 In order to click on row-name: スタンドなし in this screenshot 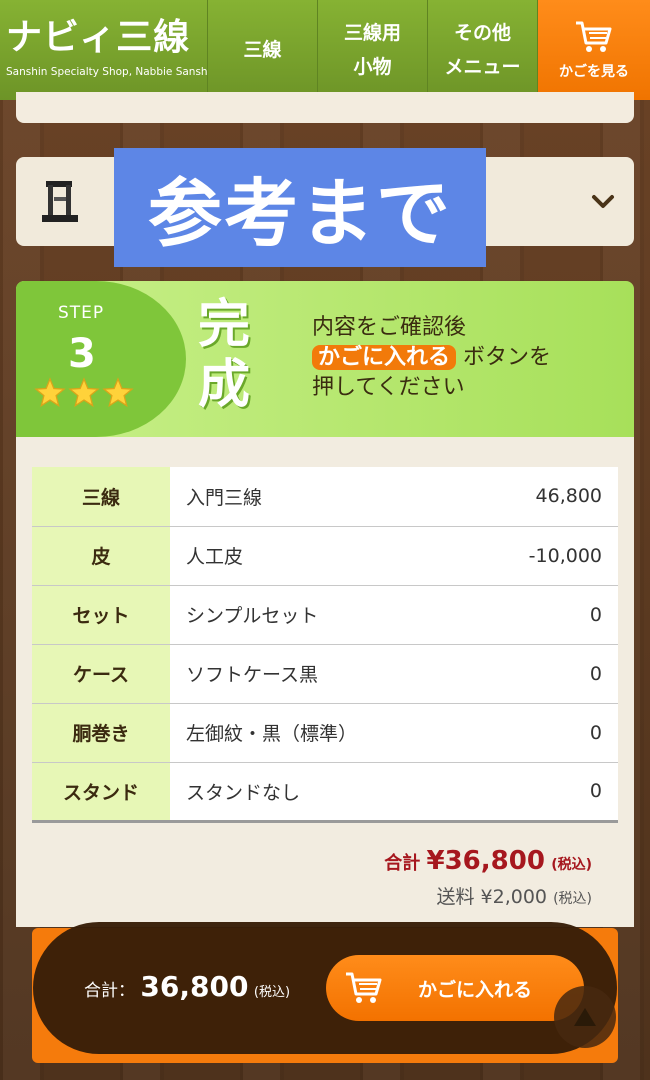, I will do `click(324, 792)`.